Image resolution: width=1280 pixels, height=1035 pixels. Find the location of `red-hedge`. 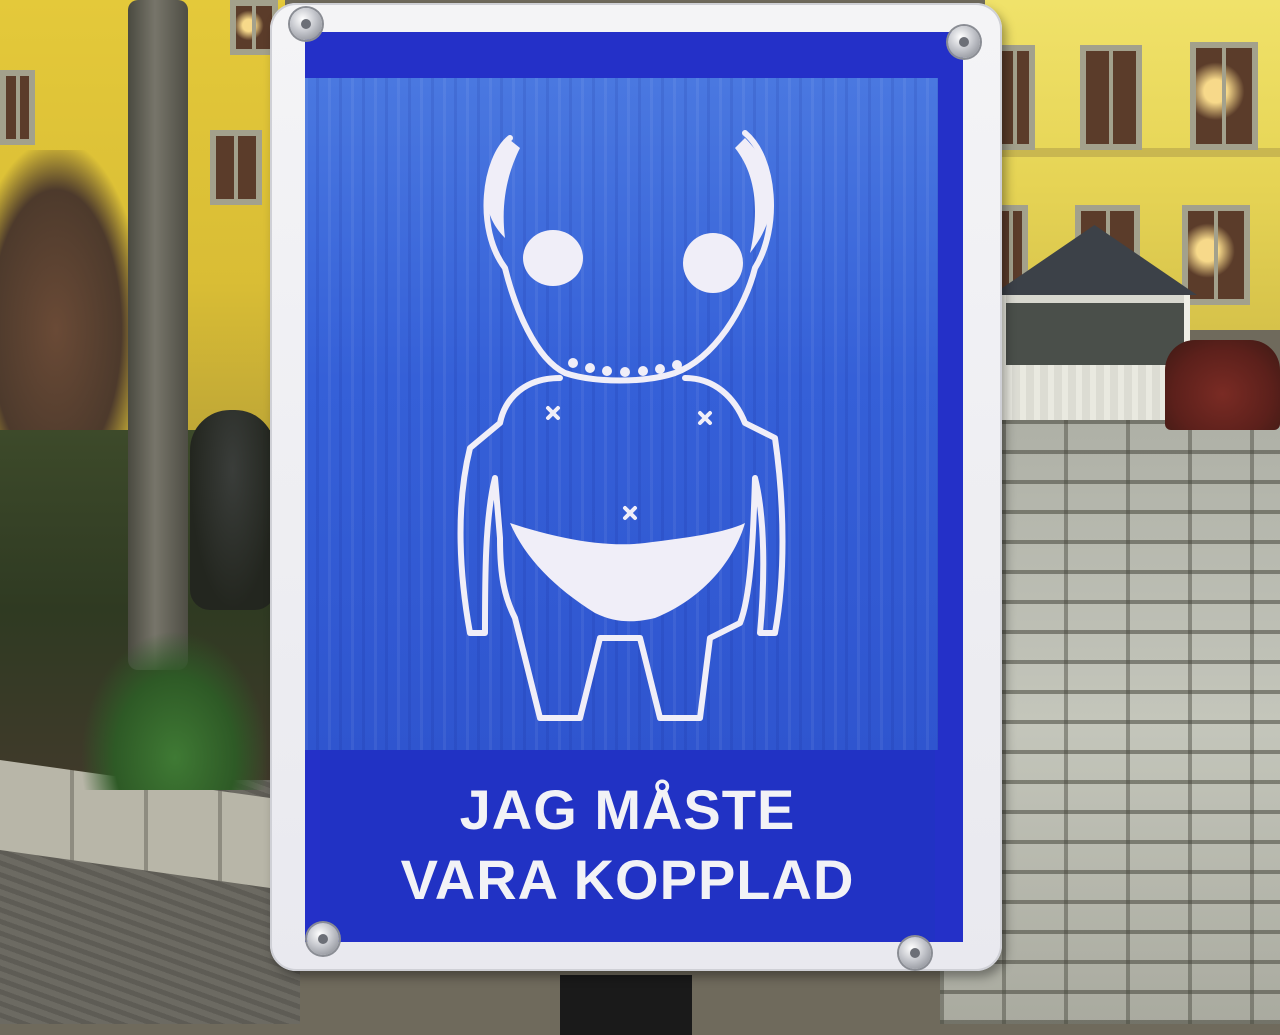

red-hedge is located at coordinates (1222, 385).